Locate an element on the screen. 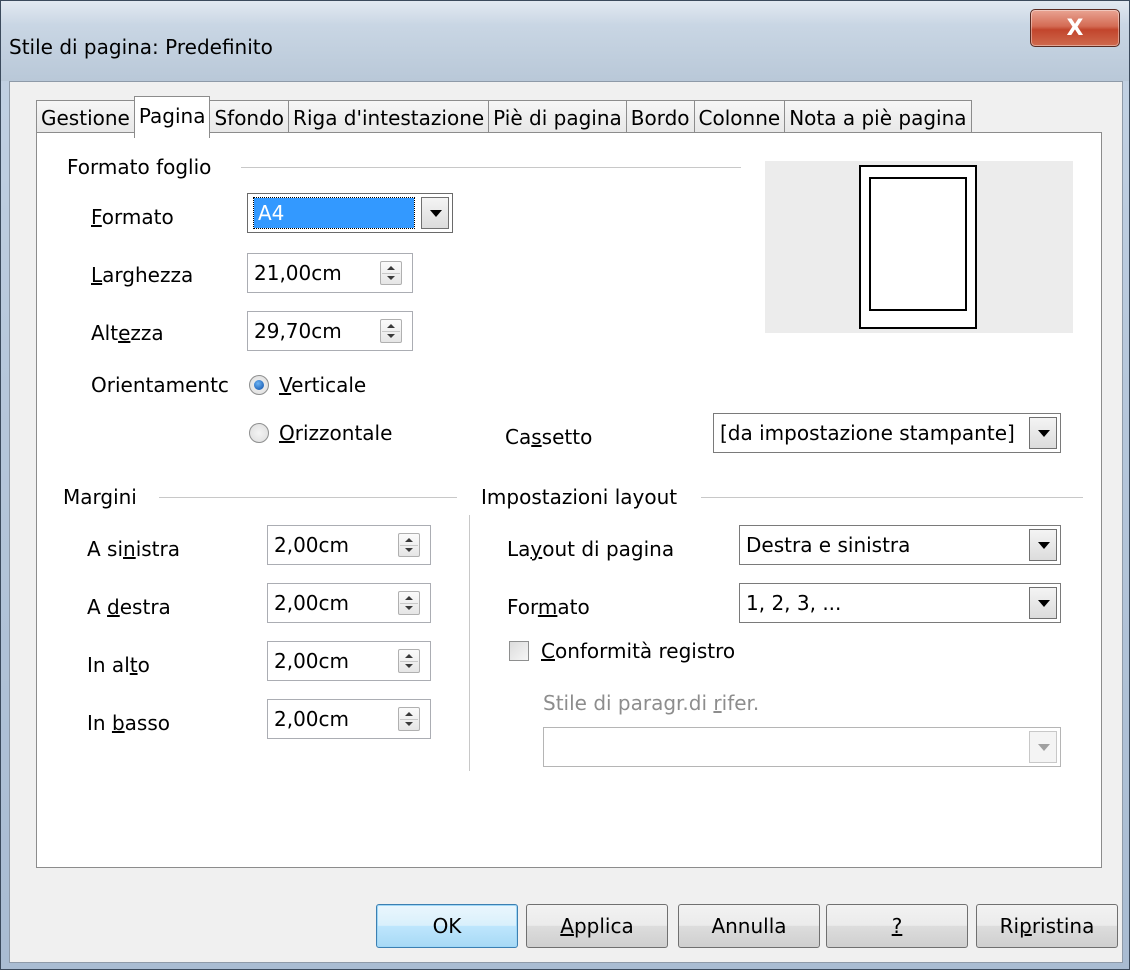 Image resolution: width=1130 pixels, height=970 pixels. tab-gestione: Gestione is located at coordinates (85, 118).